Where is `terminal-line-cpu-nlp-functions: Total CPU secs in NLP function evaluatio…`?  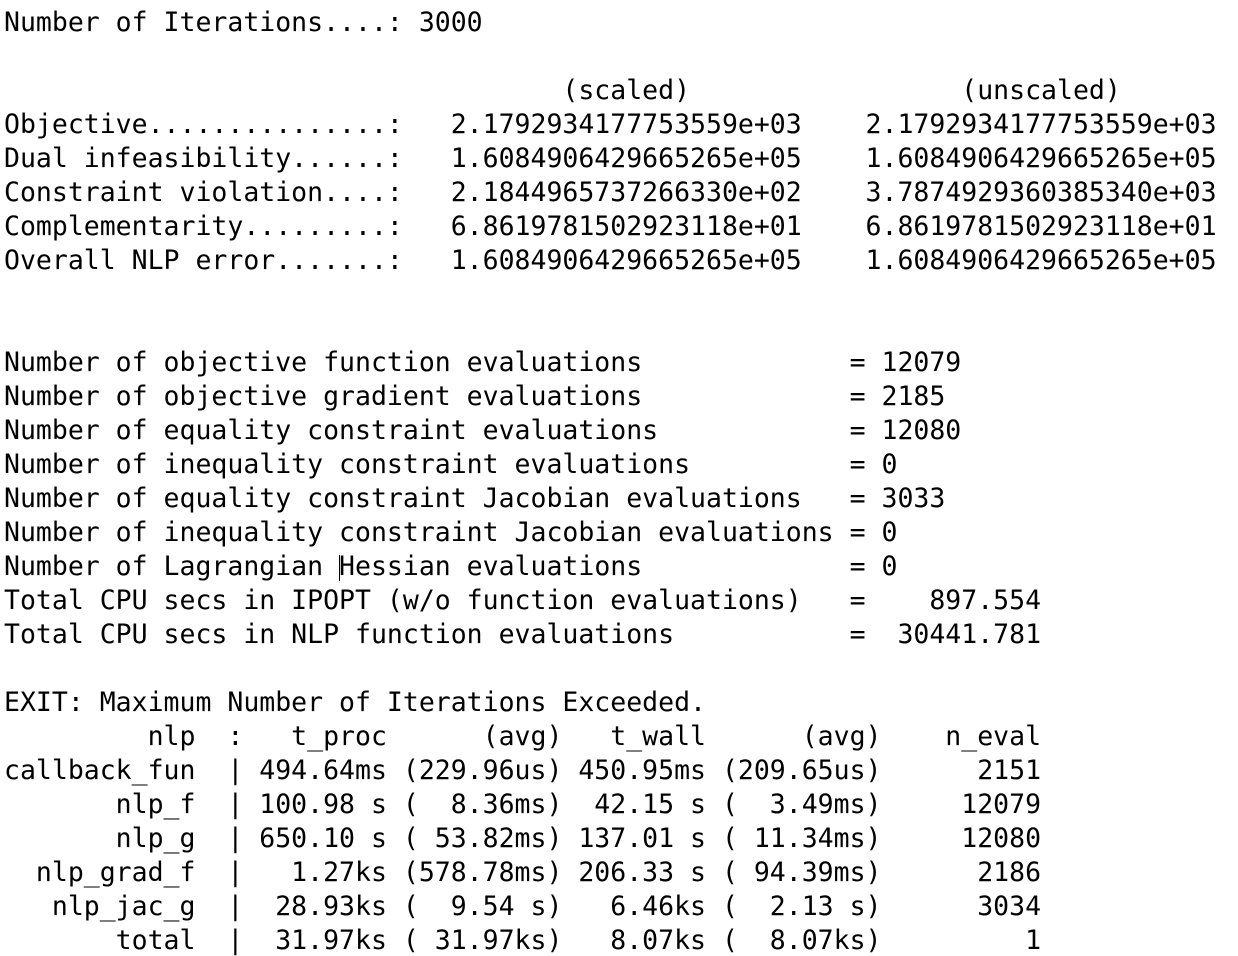
terminal-line-cpu-nlp-functions: Total CPU secs in NLP function evaluatio… is located at coordinates (523, 634).